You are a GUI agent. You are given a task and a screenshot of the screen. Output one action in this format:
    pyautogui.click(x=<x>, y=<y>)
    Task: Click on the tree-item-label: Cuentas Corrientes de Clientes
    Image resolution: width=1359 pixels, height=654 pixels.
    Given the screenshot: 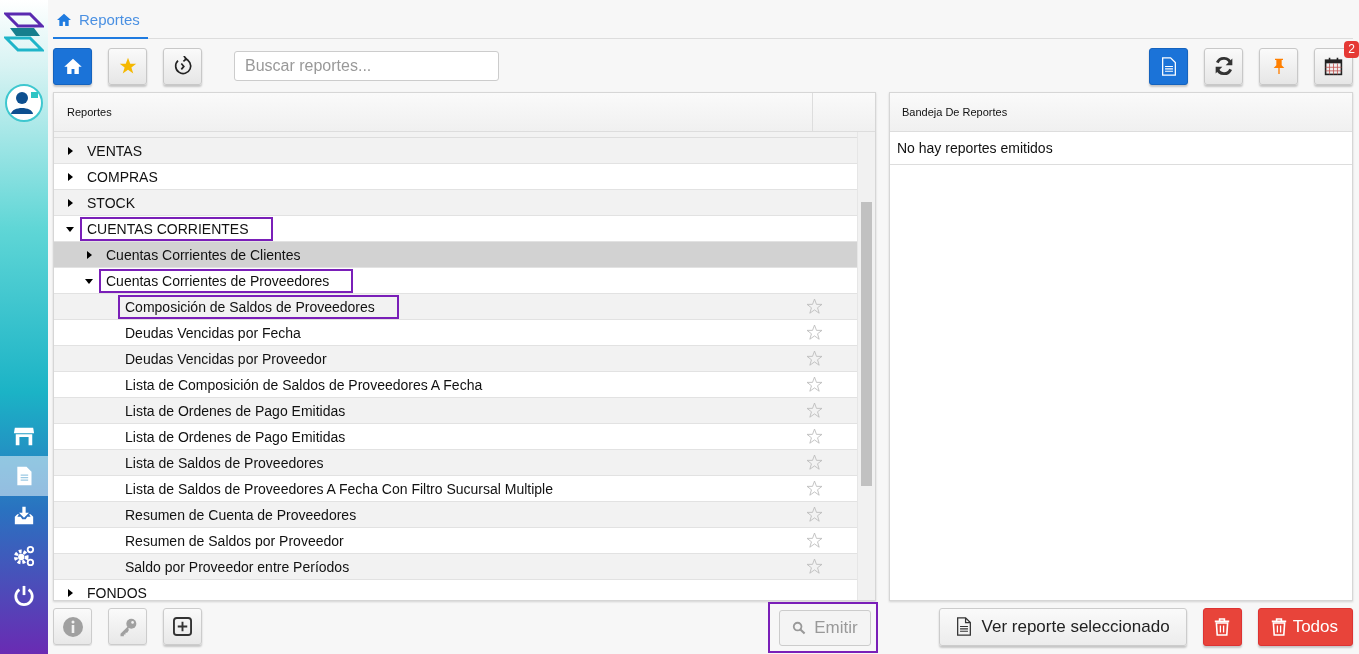 What is the action you would take?
    pyautogui.click(x=203, y=255)
    